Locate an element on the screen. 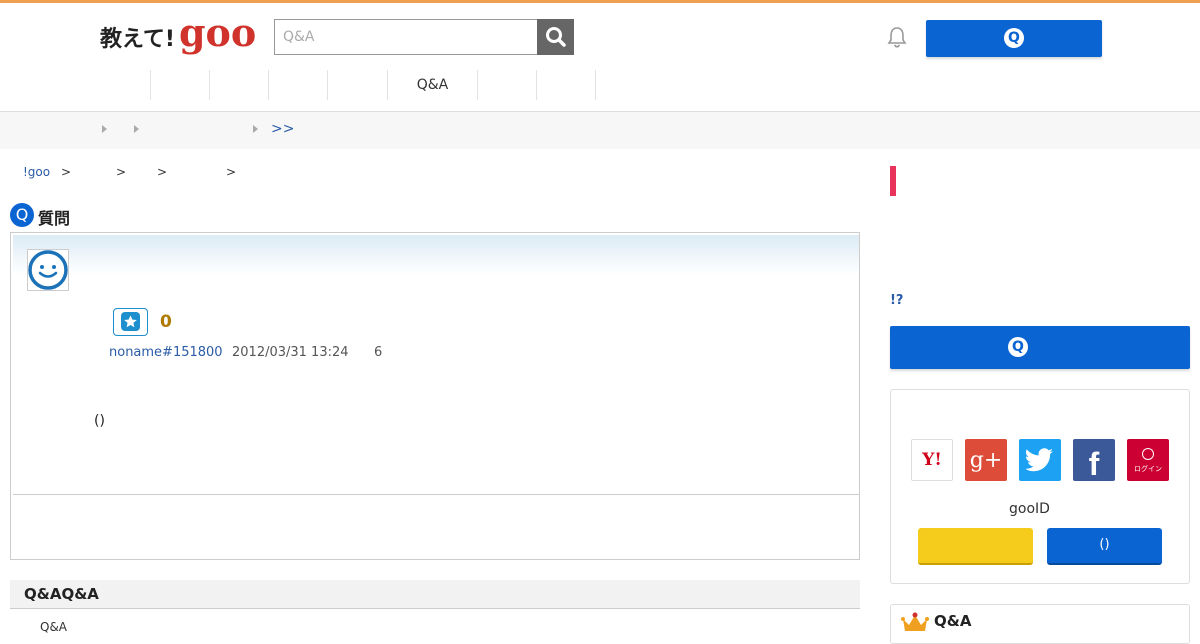 This screenshot has height=644, width=1200. google-plus-icon: g+ is located at coordinates (986, 460).